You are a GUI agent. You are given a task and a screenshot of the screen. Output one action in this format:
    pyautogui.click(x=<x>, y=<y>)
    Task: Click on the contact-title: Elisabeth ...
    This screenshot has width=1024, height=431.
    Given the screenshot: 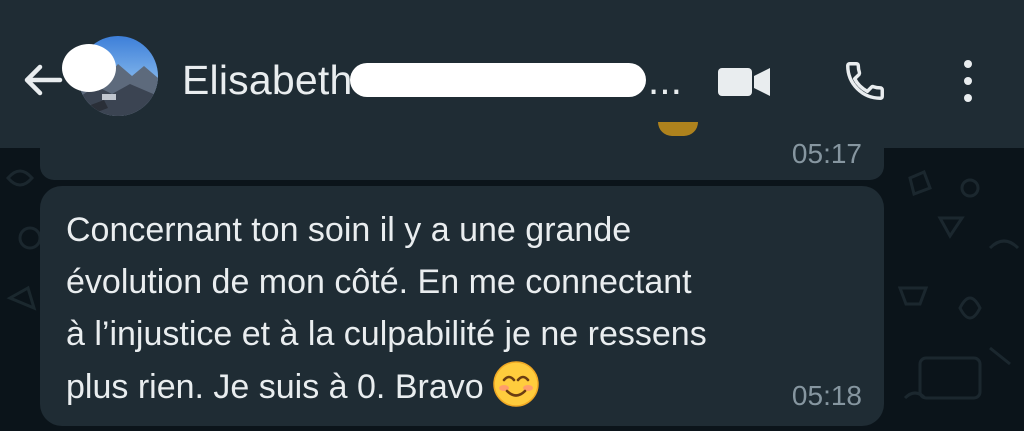 What is the action you would take?
    pyautogui.click(x=432, y=80)
    